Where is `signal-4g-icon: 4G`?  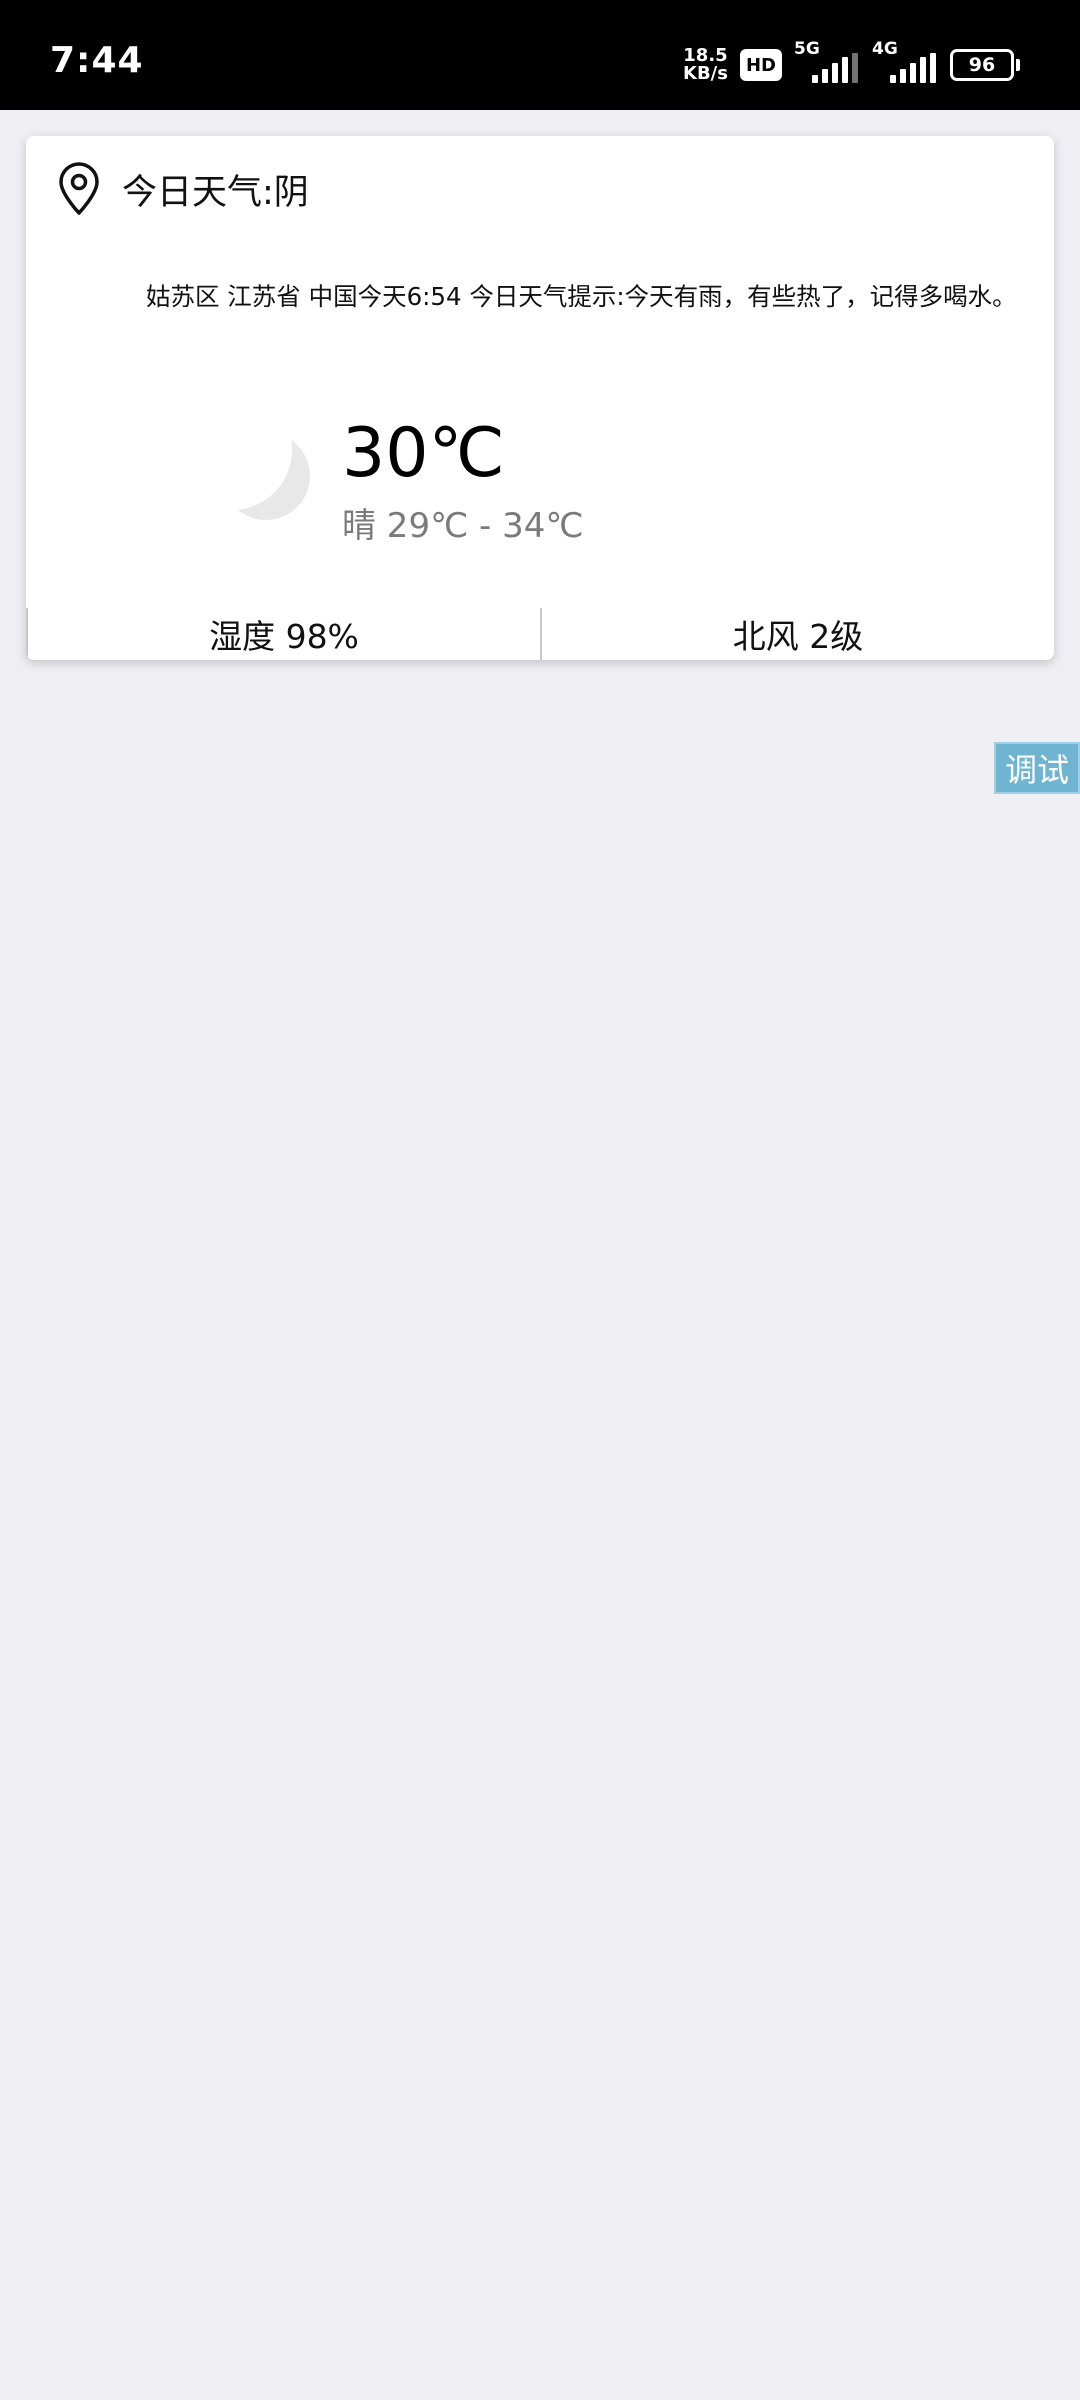 signal-4g-icon: 4G is located at coordinates (905, 62).